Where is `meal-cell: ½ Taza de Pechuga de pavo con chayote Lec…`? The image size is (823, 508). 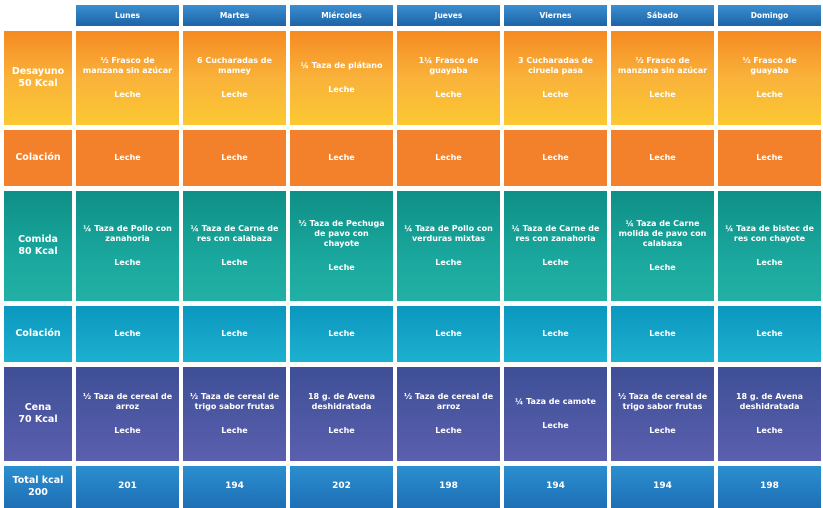 meal-cell: ½ Taza de Pechuga de pavo con chayote Lec… is located at coordinates (341, 246).